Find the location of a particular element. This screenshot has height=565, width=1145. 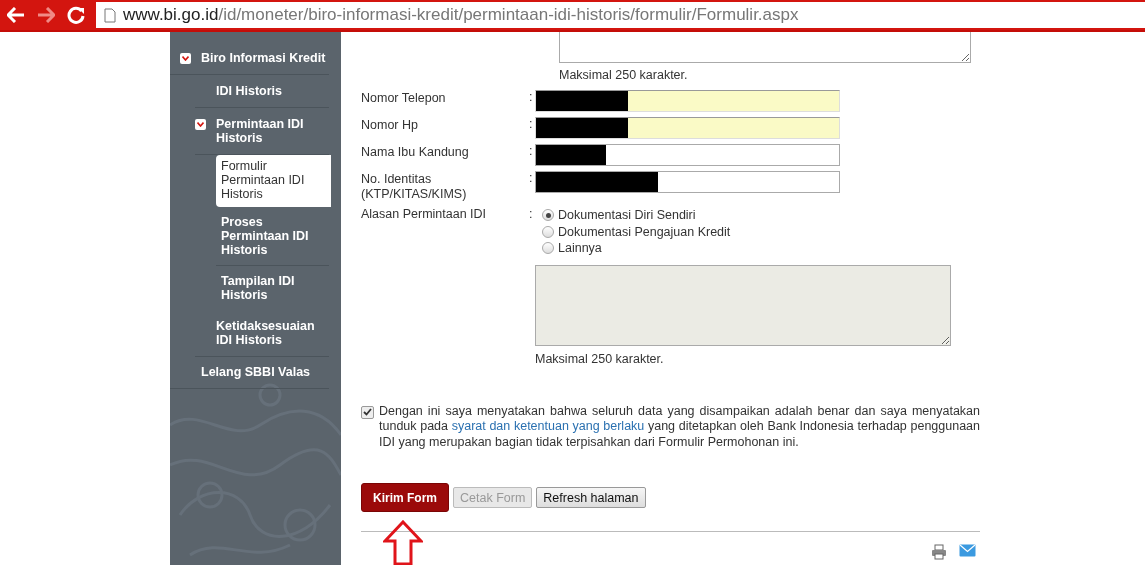

back-arrow-icon is located at coordinates (16, 15).